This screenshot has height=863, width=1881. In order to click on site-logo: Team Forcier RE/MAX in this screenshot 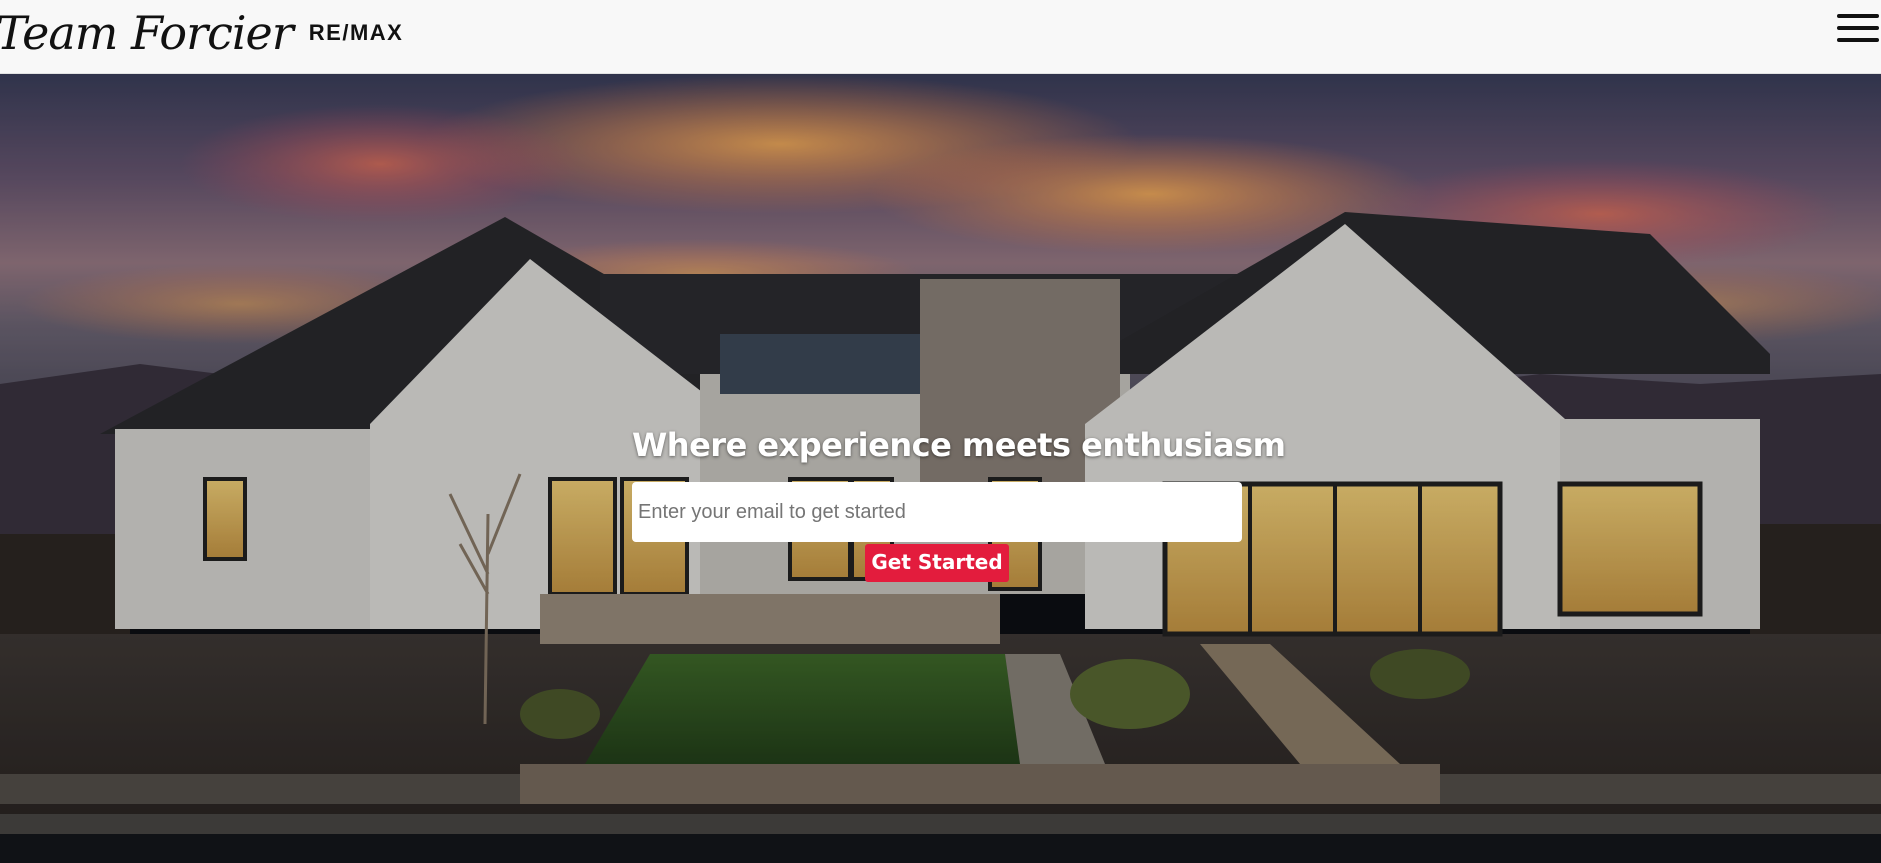, I will do `click(201, 33)`.